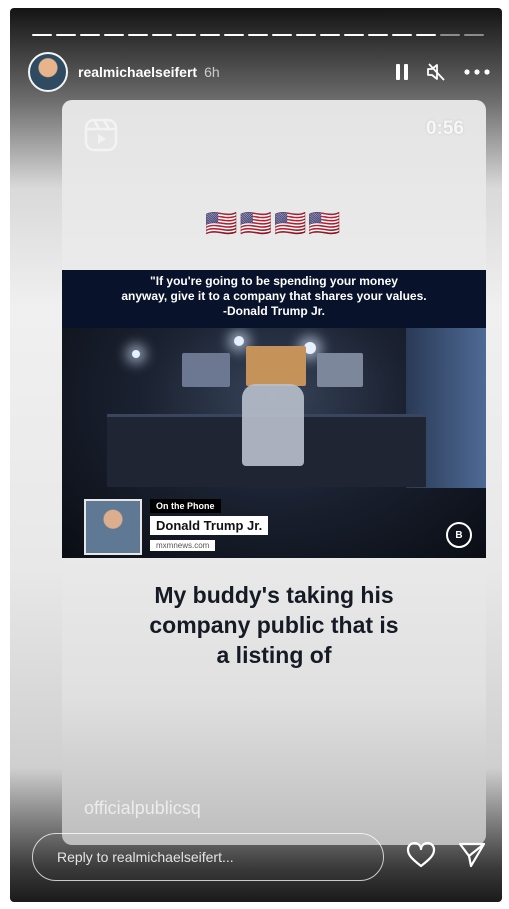  I want to click on avatar, so click(48, 72).